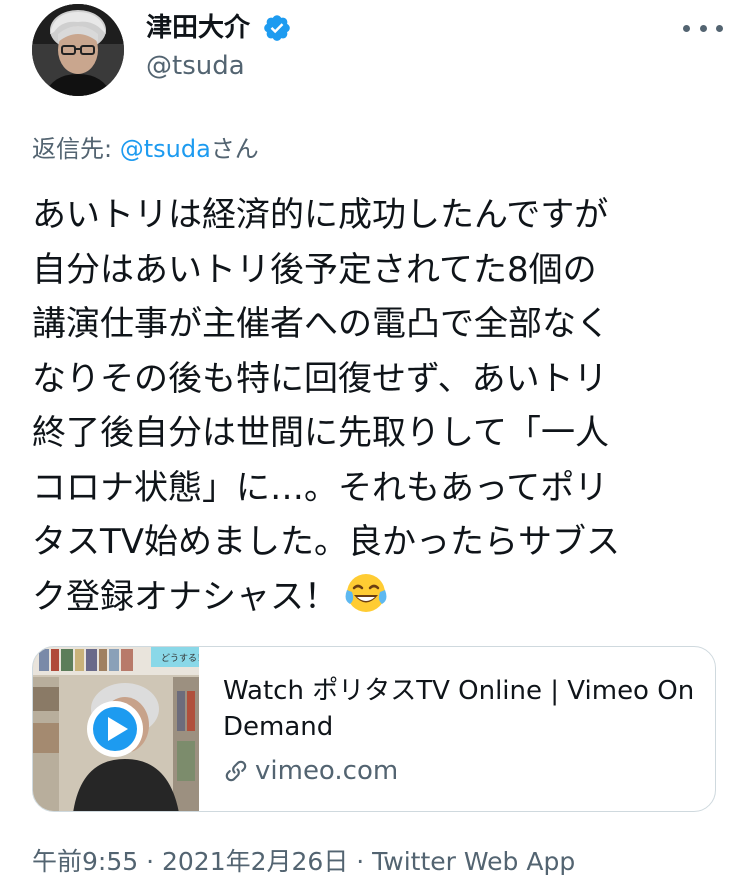  What do you see at coordinates (327, 771) in the screenshot?
I see `card-domain-text: vimeo.com` at bounding box center [327, 771].